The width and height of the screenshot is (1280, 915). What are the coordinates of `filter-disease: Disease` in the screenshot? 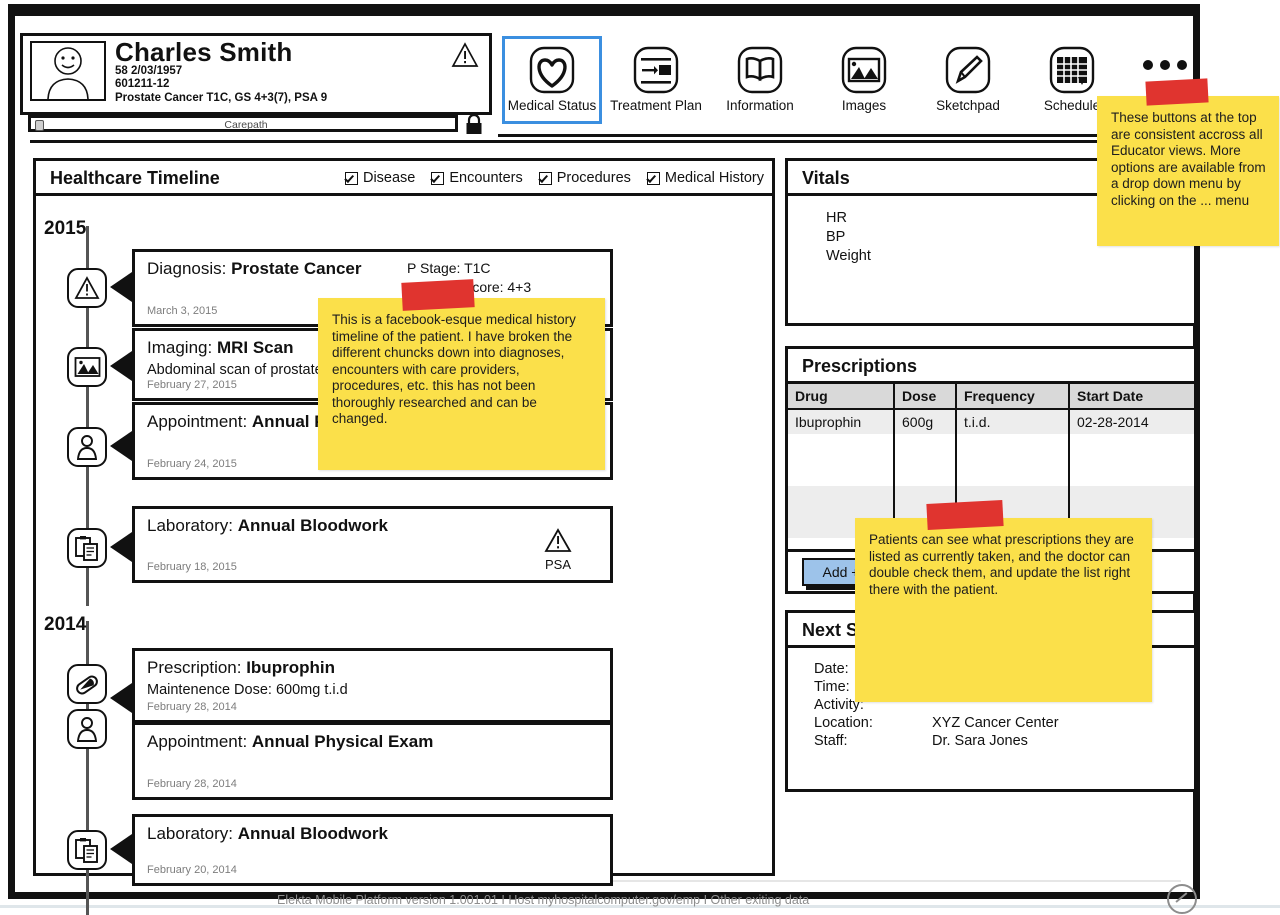 It's located at (379, 178).